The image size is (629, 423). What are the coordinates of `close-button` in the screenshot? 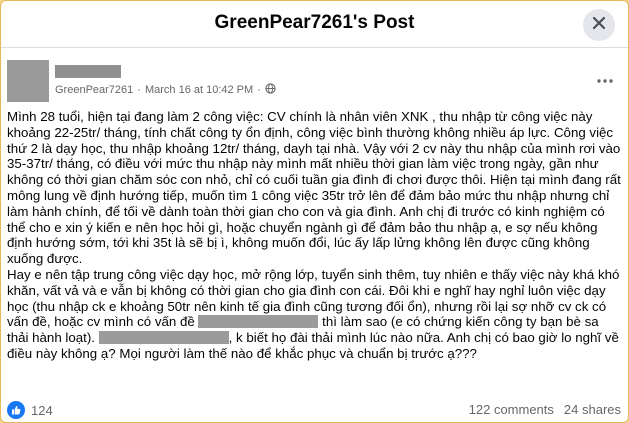 It's located at (599, 25).